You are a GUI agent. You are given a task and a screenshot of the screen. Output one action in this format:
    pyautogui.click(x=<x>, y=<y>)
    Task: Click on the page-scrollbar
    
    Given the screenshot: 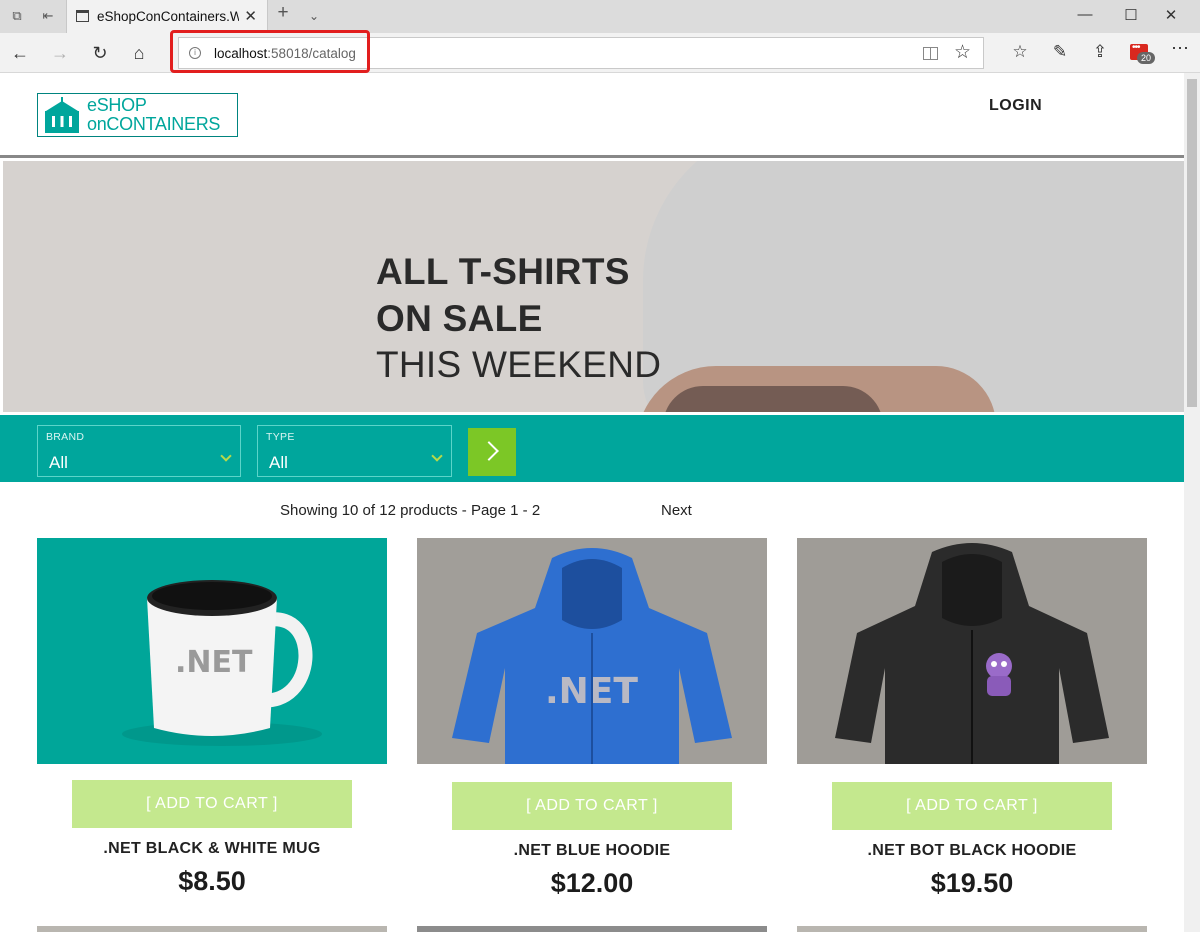 What is the action you would take?
    pyautogui.click(x=1192, y=502)
    